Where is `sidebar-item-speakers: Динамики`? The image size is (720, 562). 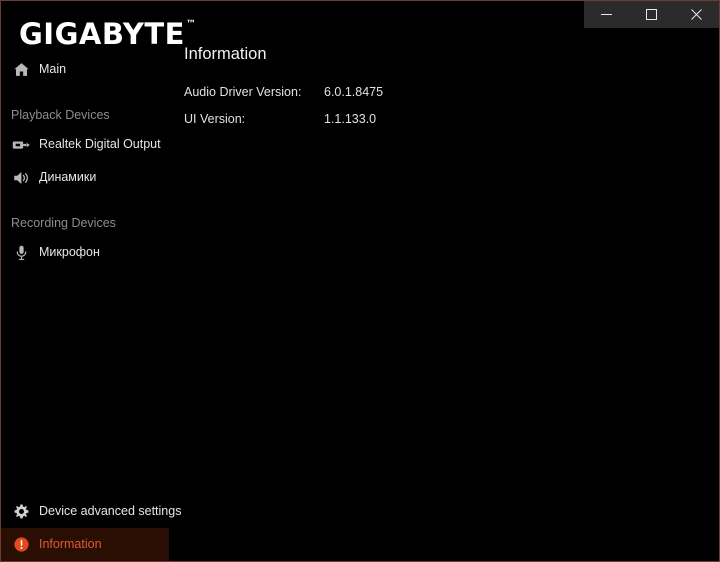 sidebar-item-speakers: Динамики is located at coordinates (85, 177).